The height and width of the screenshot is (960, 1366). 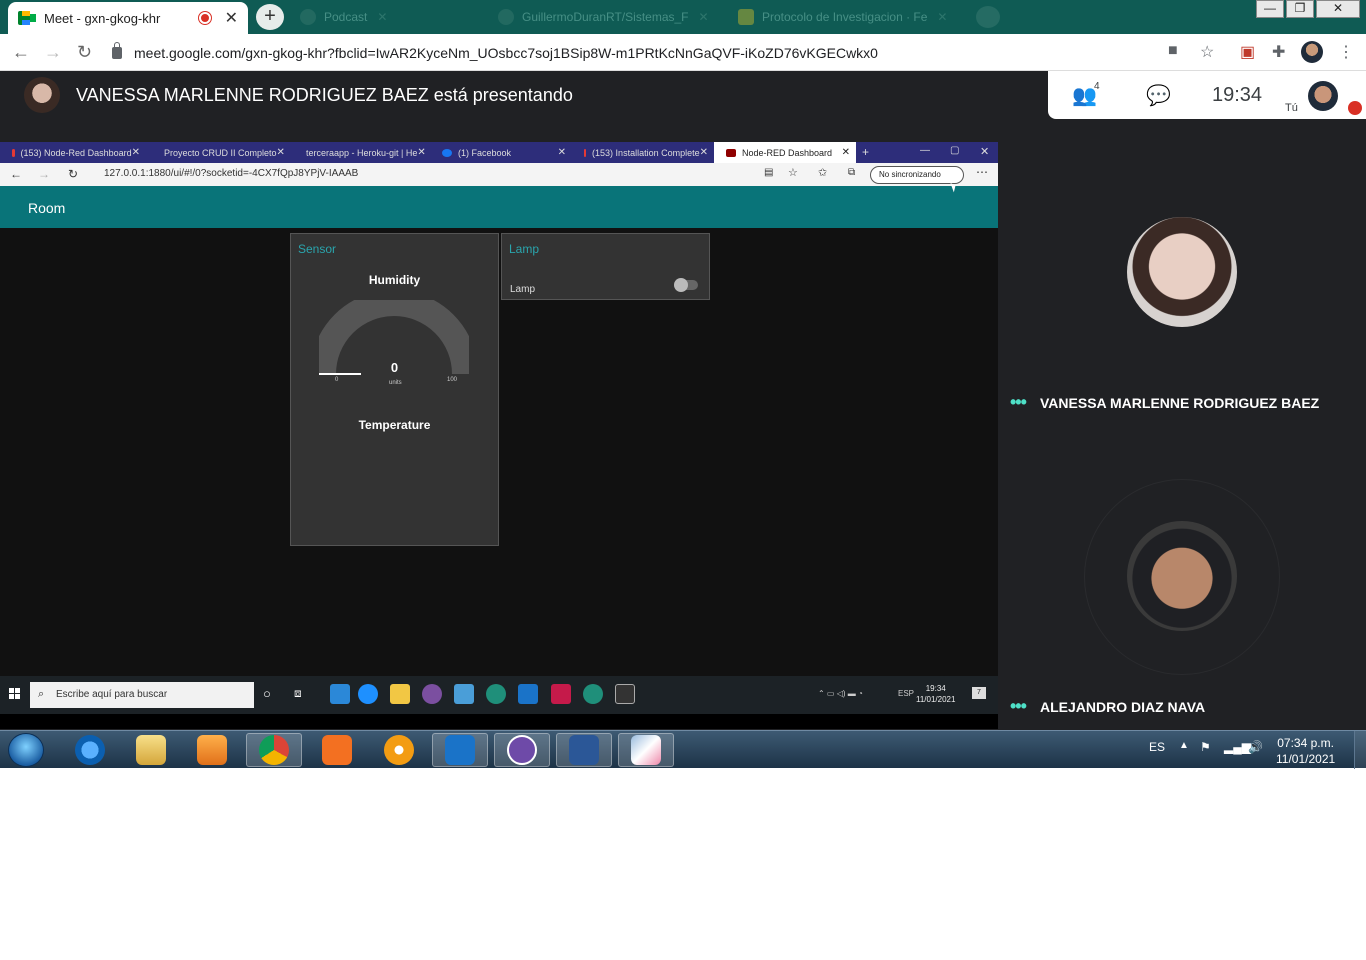 What do you see at coordinates (270, 17) in the screenshot?
I see `new-tab-button: +` at bounding box center [270, 17].